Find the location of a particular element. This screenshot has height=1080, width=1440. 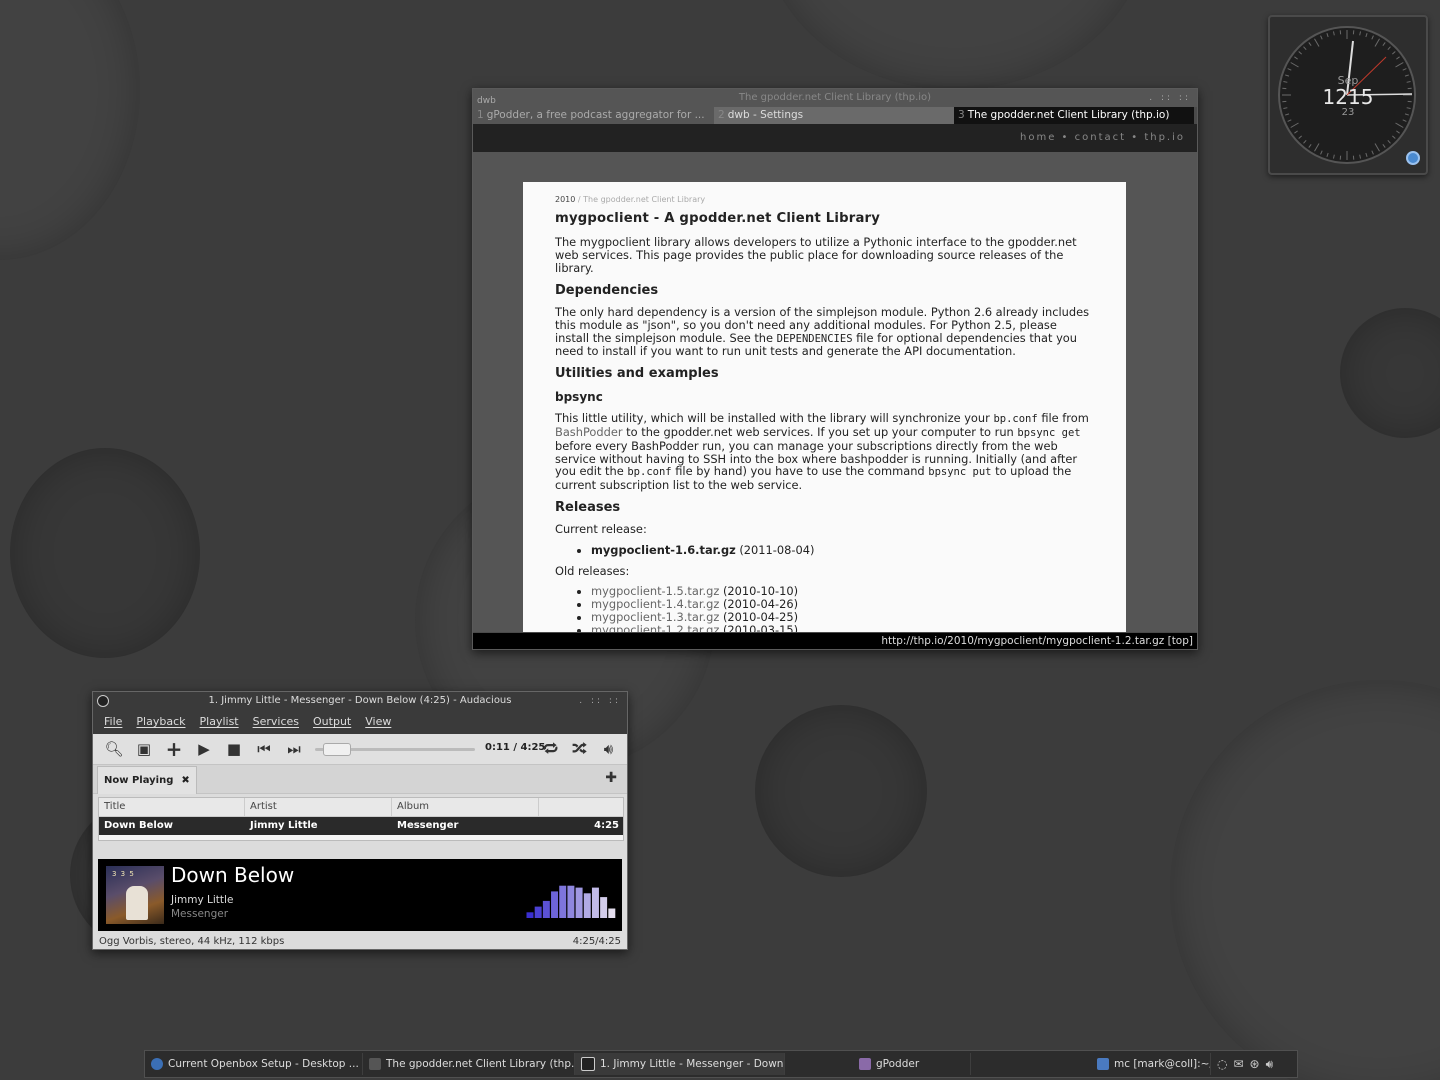

globe-icon: ⊛ is located at coordinates (1255, 1064).